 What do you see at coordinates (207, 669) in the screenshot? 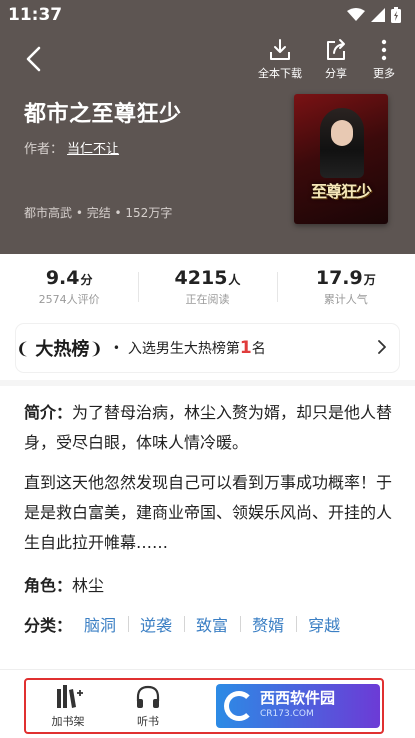
I see `bottom-separator` at bounding box center [207, 669].